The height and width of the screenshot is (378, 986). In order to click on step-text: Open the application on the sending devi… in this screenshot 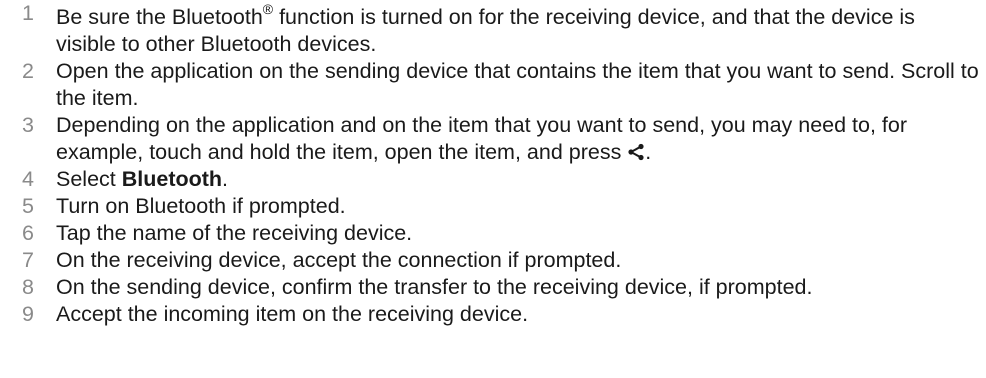, I will do `click(517, 84)`.